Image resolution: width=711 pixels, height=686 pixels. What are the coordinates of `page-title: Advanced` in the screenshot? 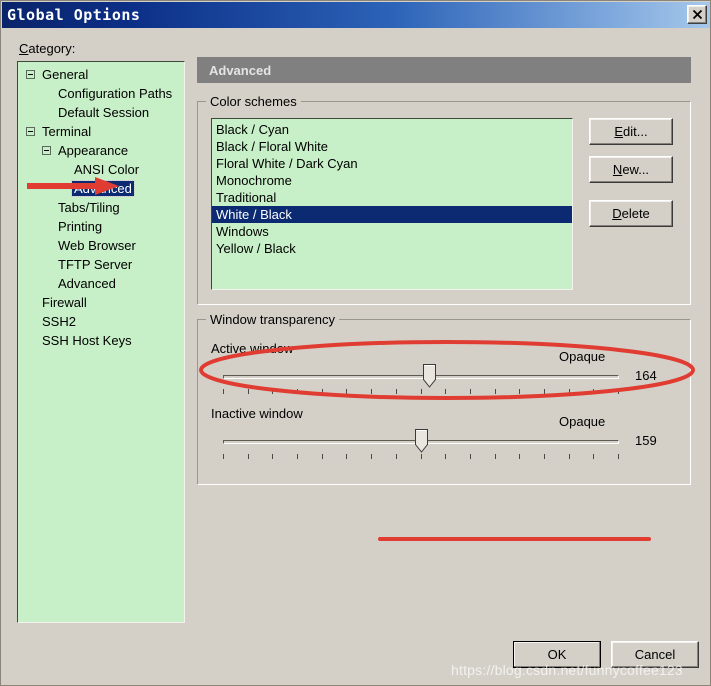 It's located at (240, 70).